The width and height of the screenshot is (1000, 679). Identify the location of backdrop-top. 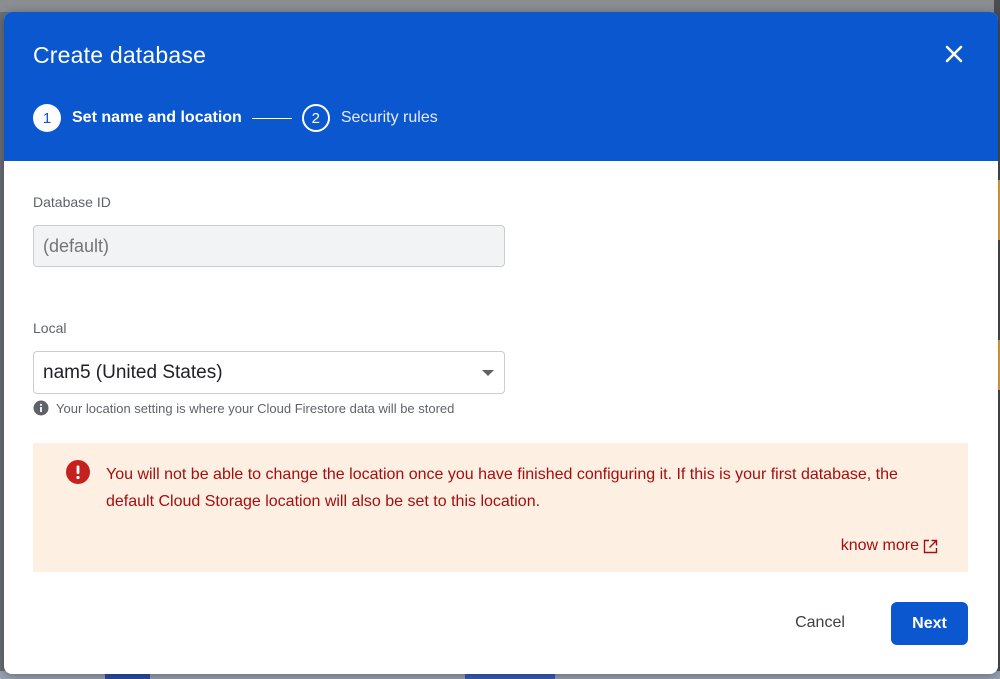
(500, 6).